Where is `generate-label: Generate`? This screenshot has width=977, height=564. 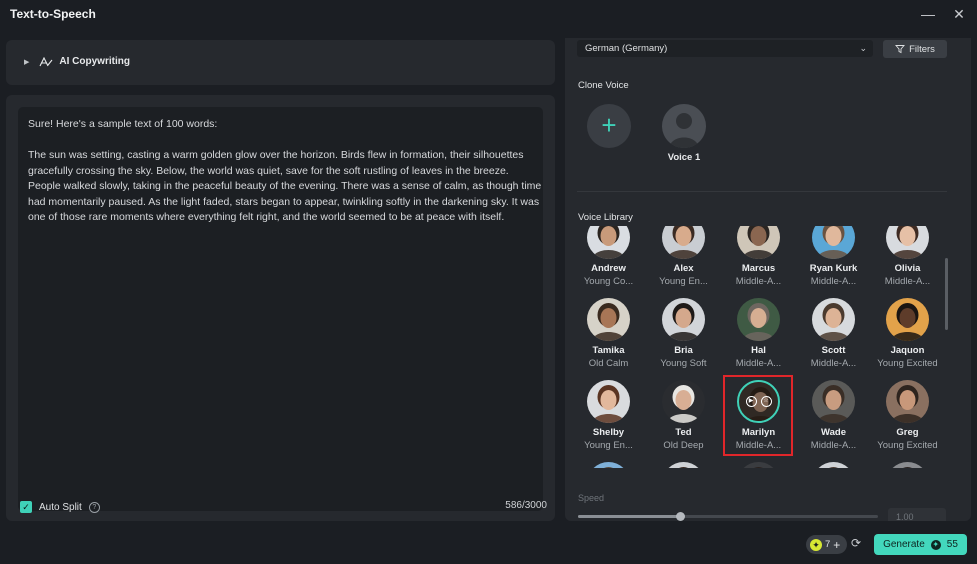
generate-label: Generate is located at coordinates (904, 544).